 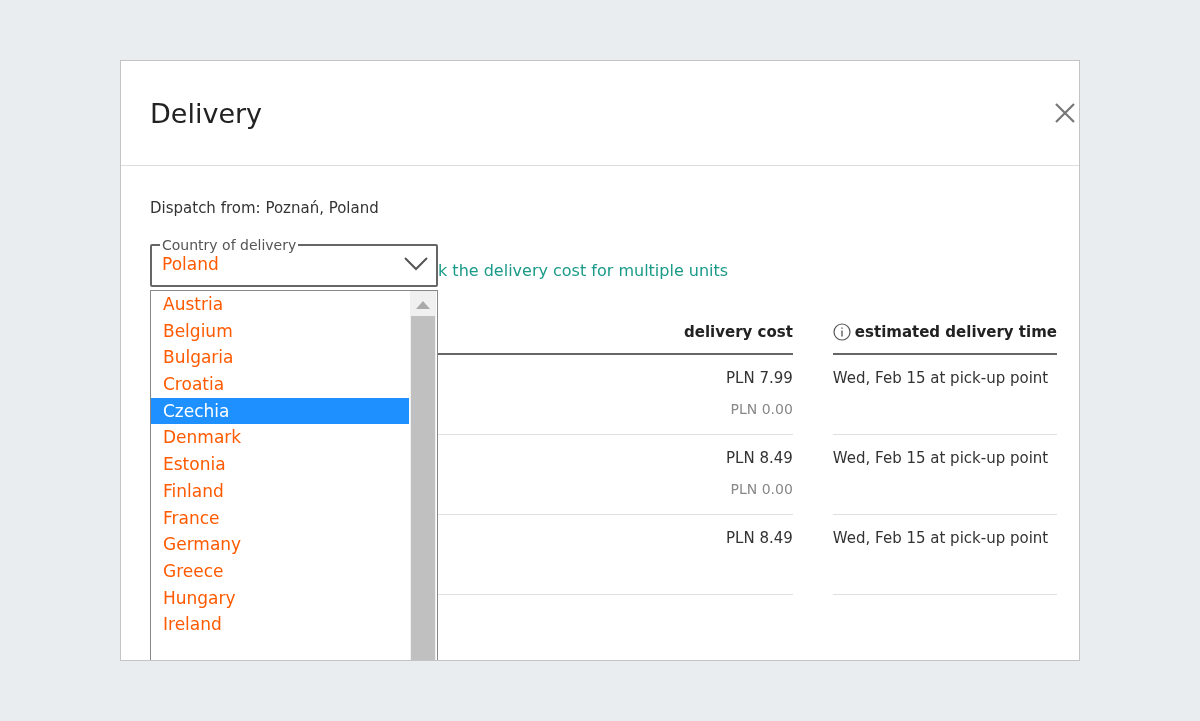 I want to click on close-button, so click(x=1065, y=113).